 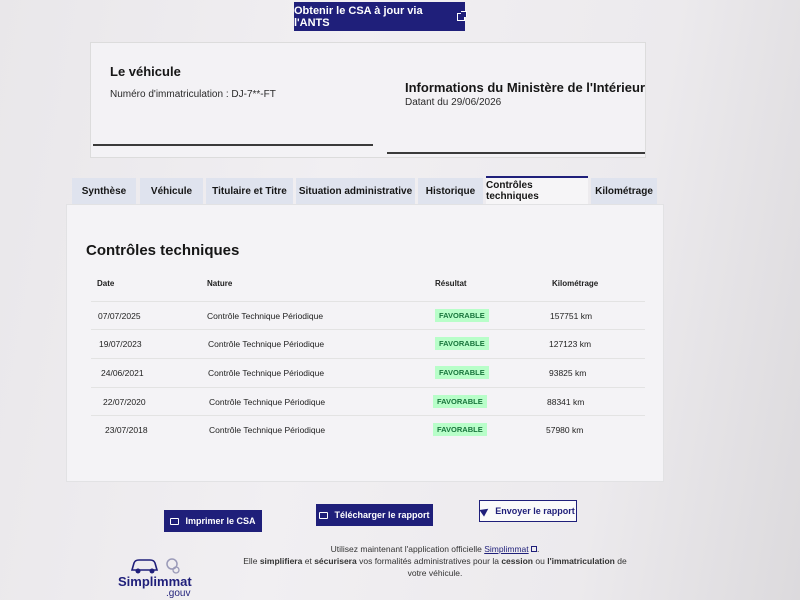 What do you see at coordinates (213, 521) in the screenshot?
I see `print-csa-button: Imprimer le CSA` at bounding box center [213, 521].